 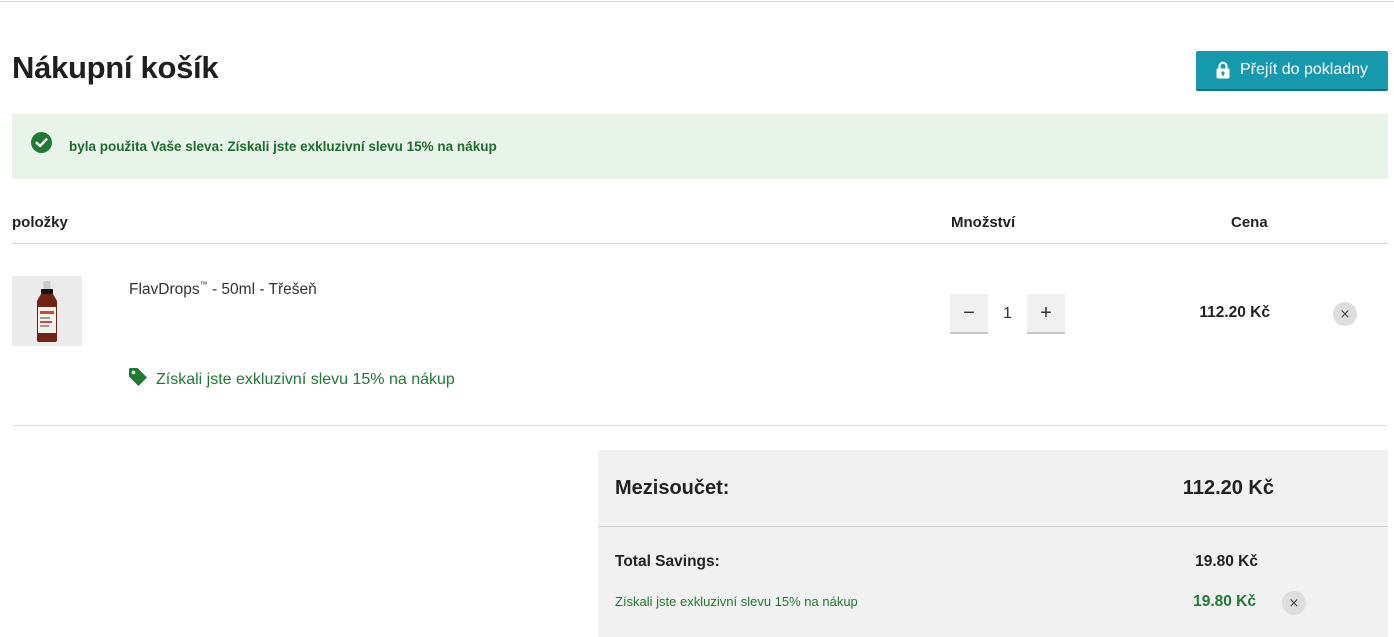 I want to click on remove-item-button: ×, so click(x=1345, y=314).